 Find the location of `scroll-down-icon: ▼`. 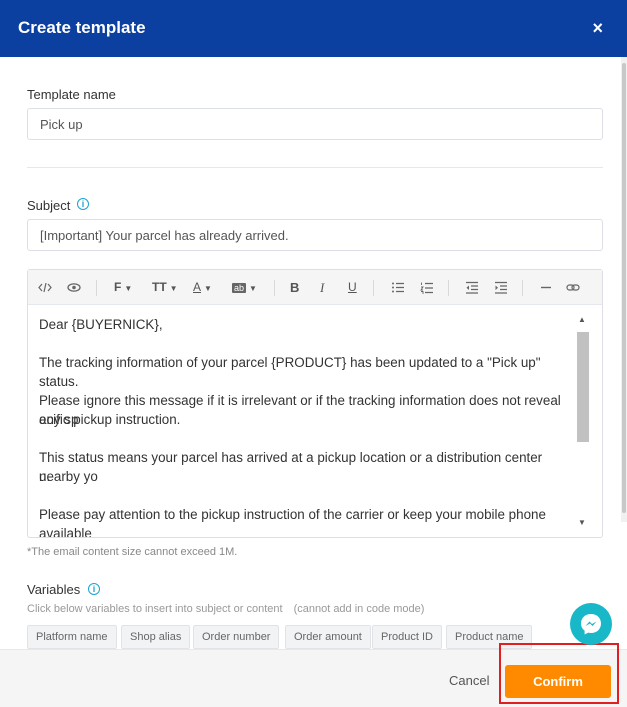

scroll-down-icon: ▼ is located at coordinates (582, 522).